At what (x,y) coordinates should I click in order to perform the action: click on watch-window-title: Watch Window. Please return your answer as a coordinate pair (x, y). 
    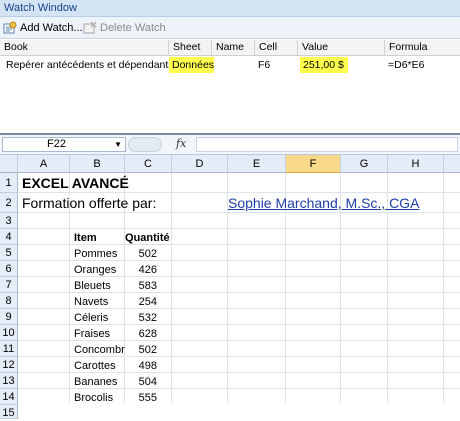
    Looking at the image, I should click on (230, 8).